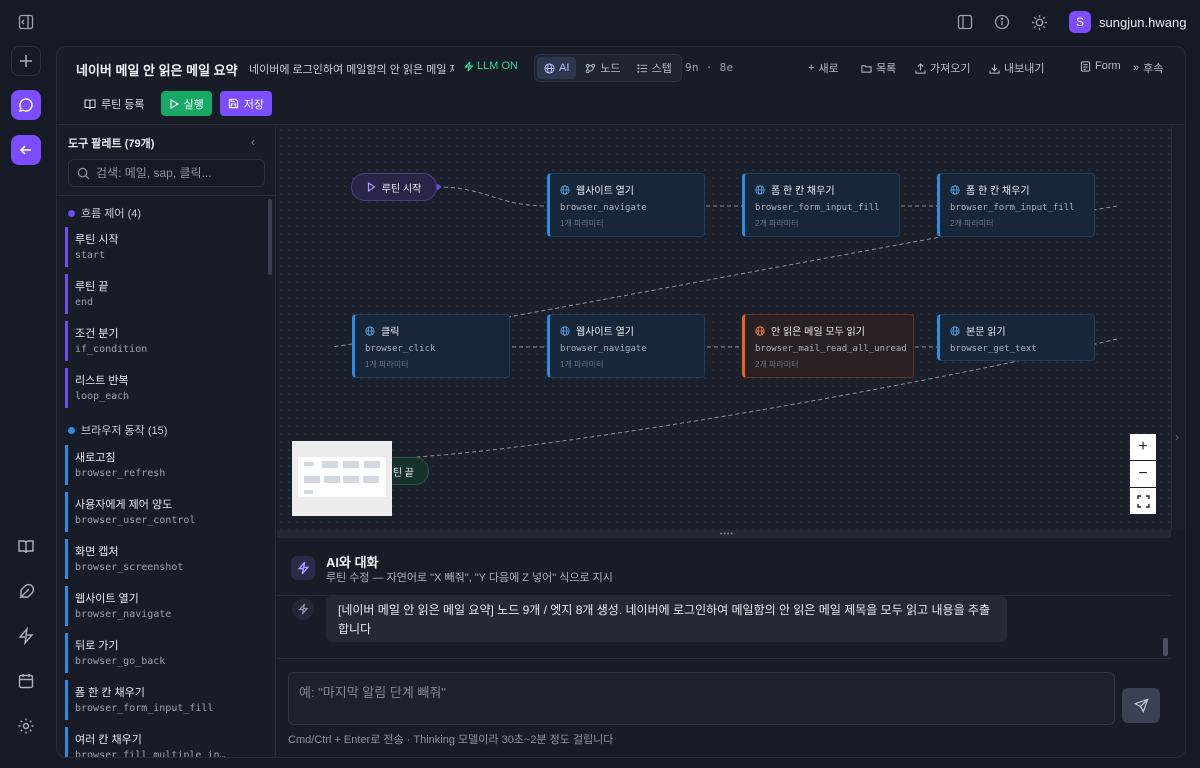  What do you see at coordinates (186, 103) in the screenshot?
I see `run-button: 실행` at bounding box center [186, 103].